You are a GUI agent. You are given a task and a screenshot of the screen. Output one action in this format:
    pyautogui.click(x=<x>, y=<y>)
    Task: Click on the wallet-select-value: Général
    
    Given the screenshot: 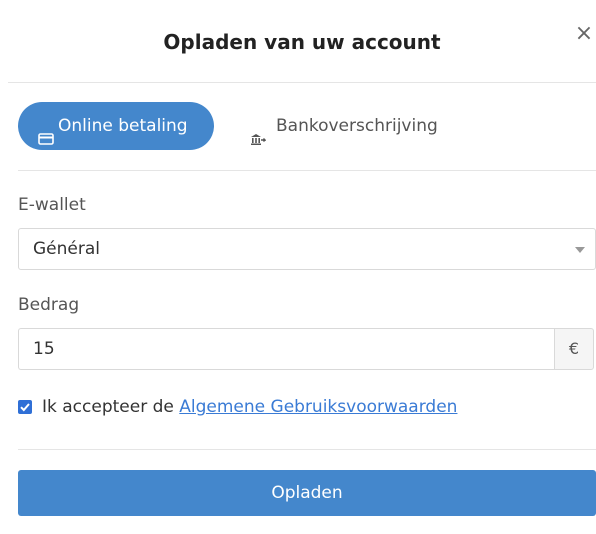 What is the action you would take?
    pyautogui.click(x=66, y=249)
    